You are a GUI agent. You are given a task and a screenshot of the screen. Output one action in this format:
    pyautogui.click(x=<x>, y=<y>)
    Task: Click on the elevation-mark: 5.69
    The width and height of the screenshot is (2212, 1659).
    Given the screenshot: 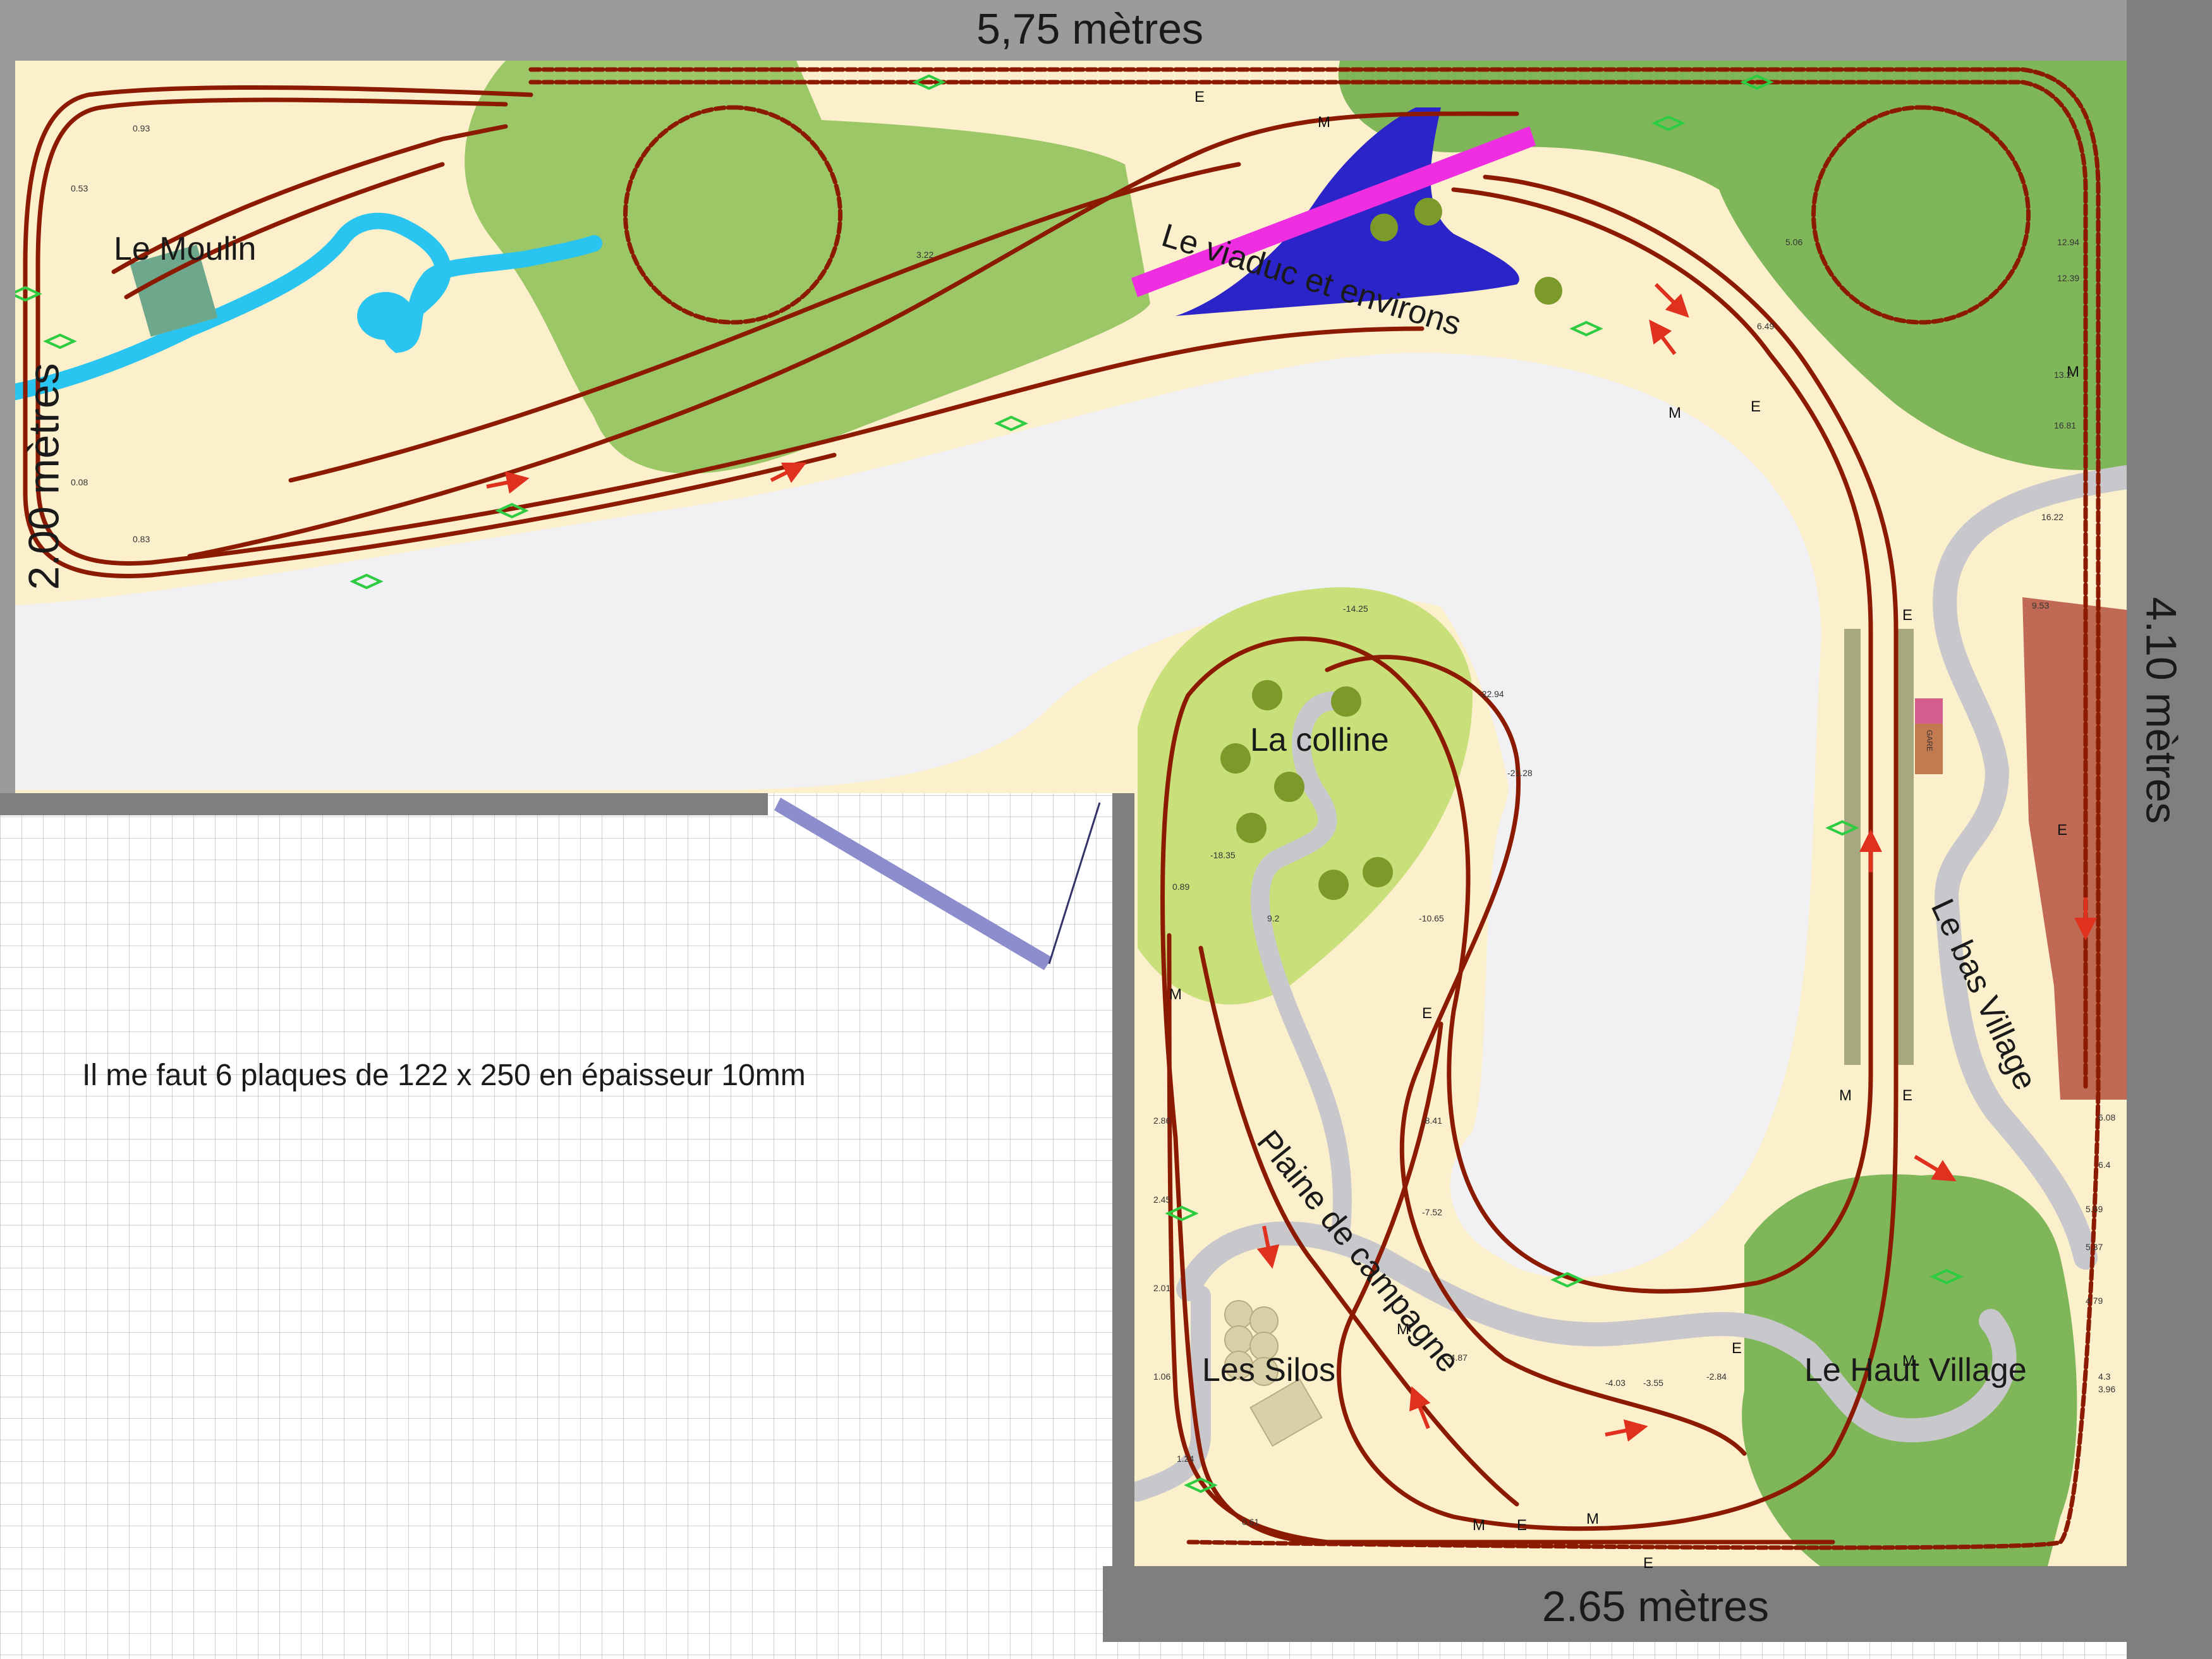 What is the action you would take?
    pyautogui.click(x=2094, y=1209)
    